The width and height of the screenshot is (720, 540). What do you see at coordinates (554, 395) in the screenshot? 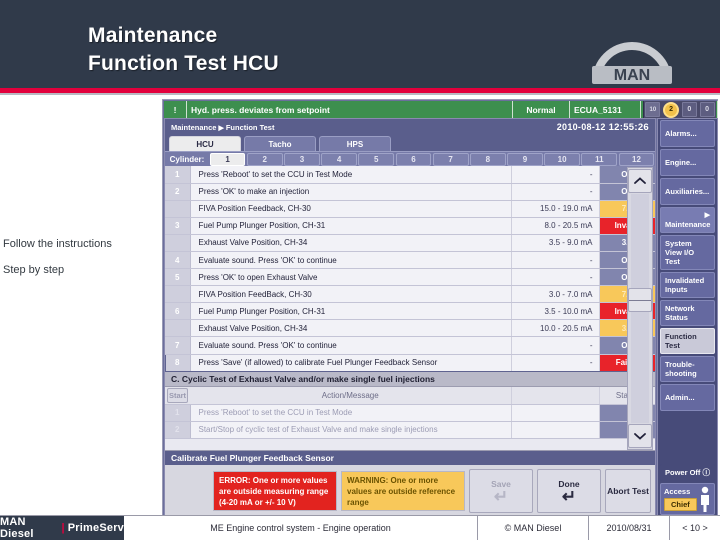
I see `column-header-spacer` at bounding box center [554, 395].